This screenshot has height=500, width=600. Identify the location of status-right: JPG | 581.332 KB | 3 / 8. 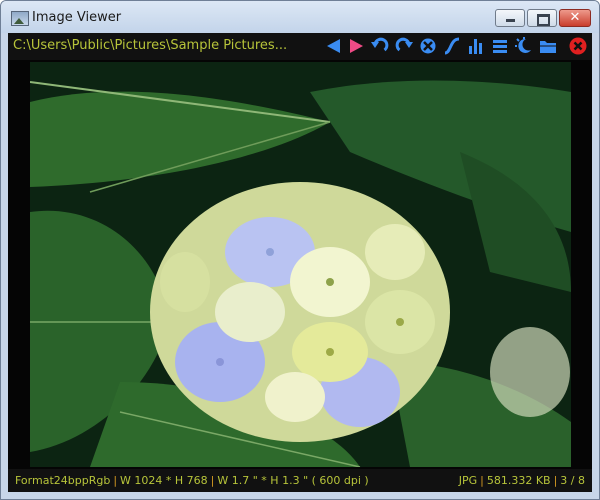
(522, 480).